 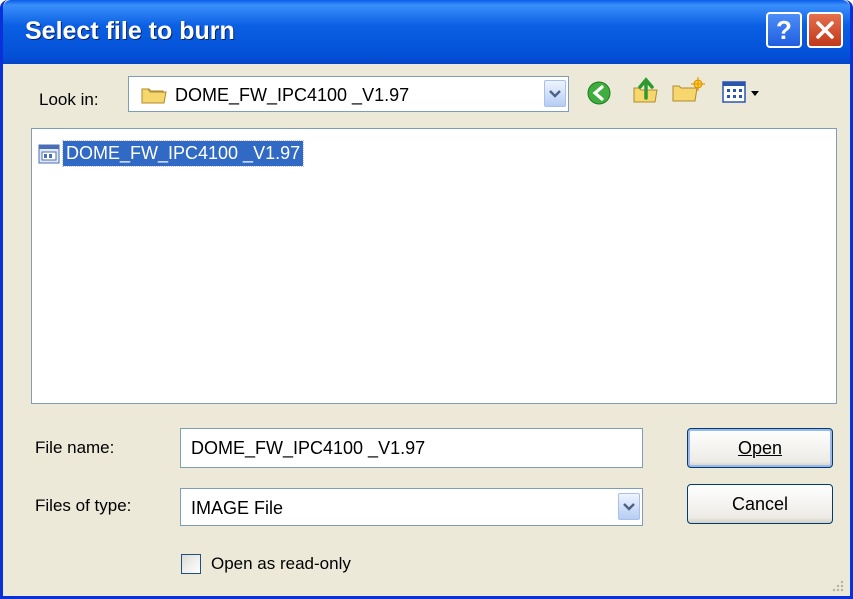 I want to click on look-in-label: Look in:, so click(x=69, y=99).